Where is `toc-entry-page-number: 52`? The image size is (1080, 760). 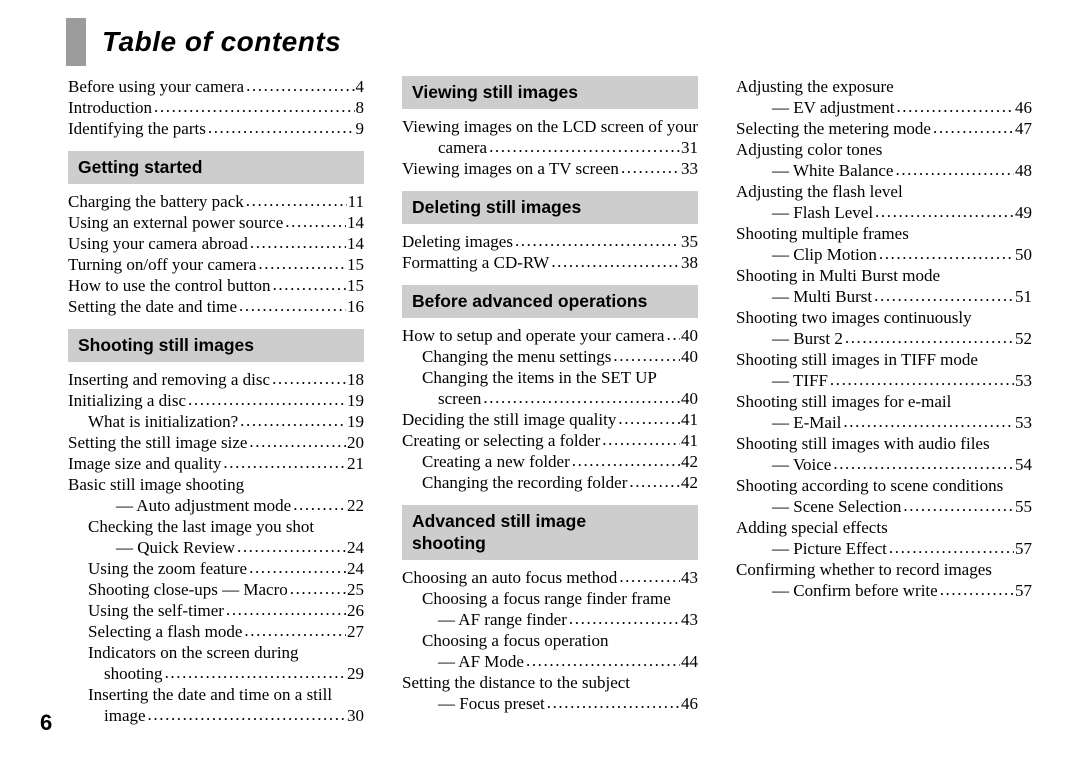 toc-entry-page-number: 52 is located at coordinates (1023, 338).